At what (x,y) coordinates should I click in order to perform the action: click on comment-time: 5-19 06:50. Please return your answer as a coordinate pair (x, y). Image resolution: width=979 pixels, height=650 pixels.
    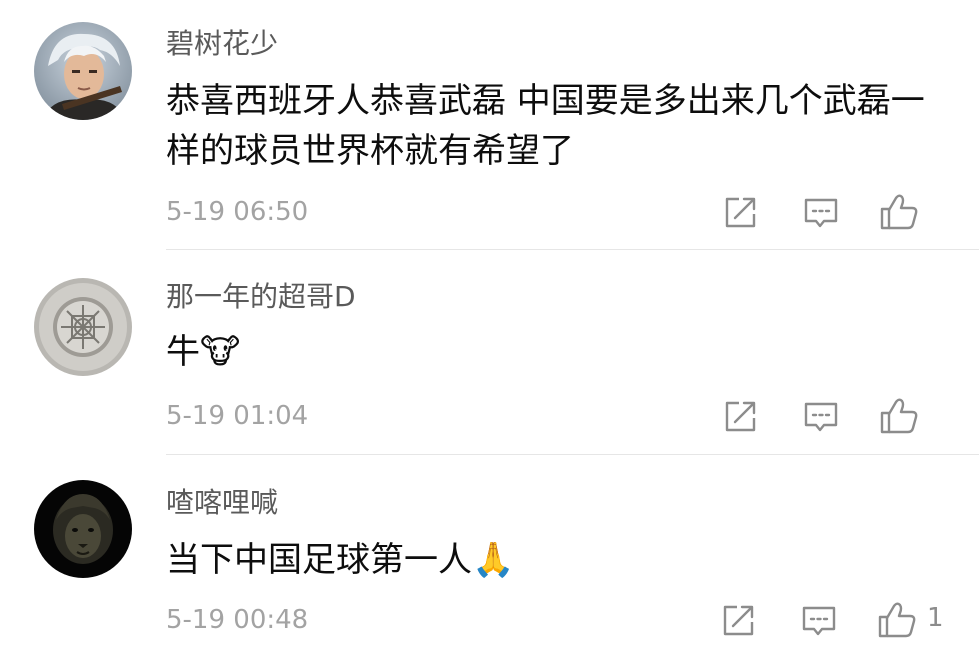
    Looking at the image, I should click on (237, 212).